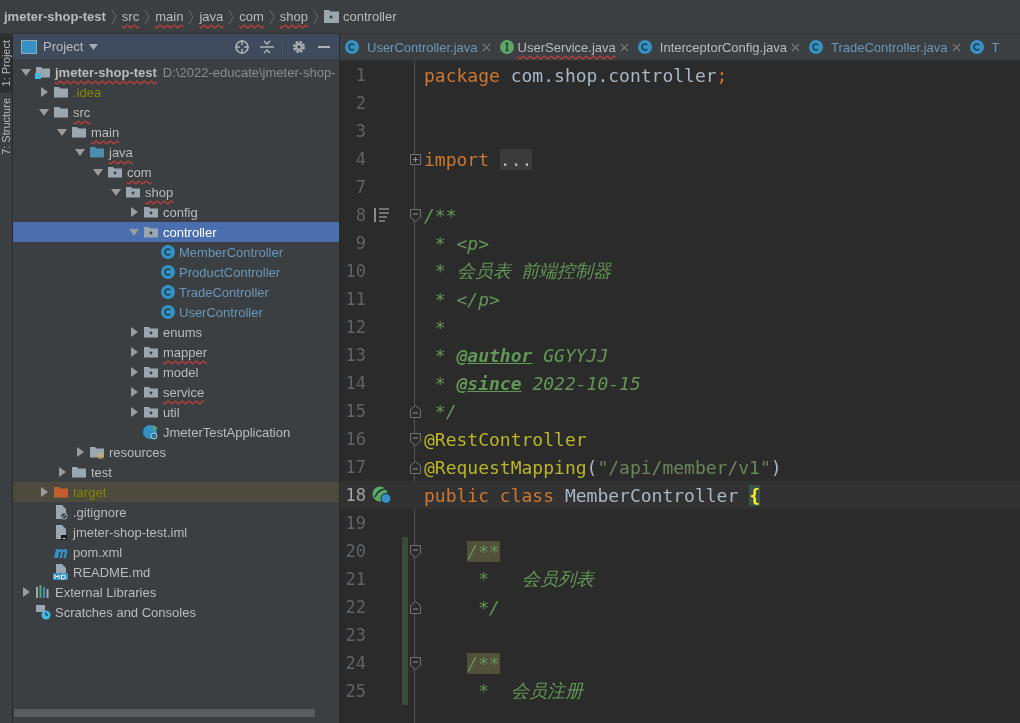 The width and height of the screenshot is (1020, 723). Describe the element at coordinates (176, 172) in the screenshot. I see `tree-row: com` at that location.